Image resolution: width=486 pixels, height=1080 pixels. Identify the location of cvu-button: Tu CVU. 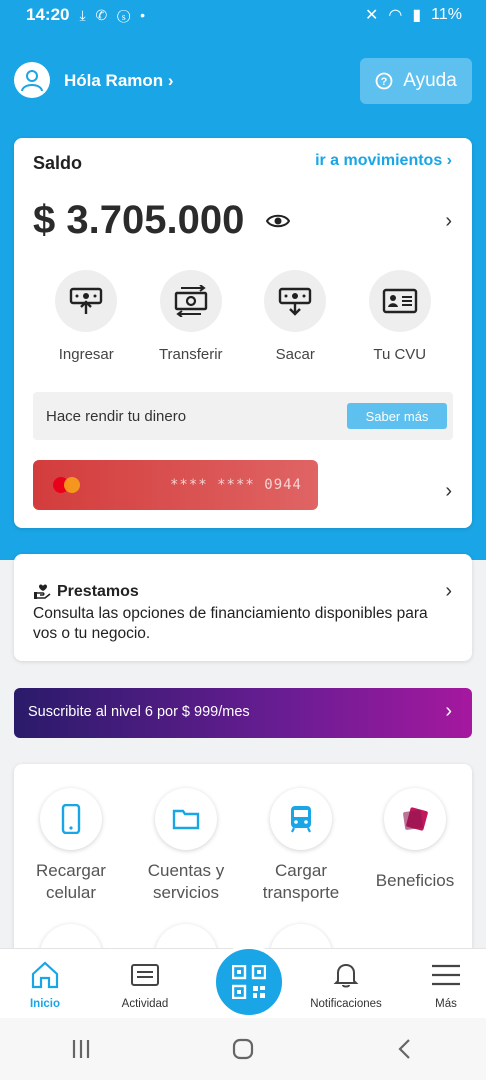
(400, 316).